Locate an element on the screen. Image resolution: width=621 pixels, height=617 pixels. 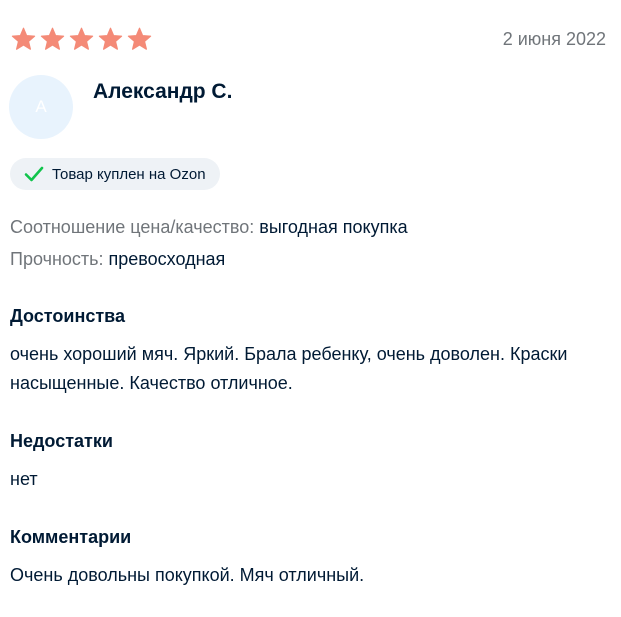
review-date: 2 июня 2022 is located at coordinates (554, 39).